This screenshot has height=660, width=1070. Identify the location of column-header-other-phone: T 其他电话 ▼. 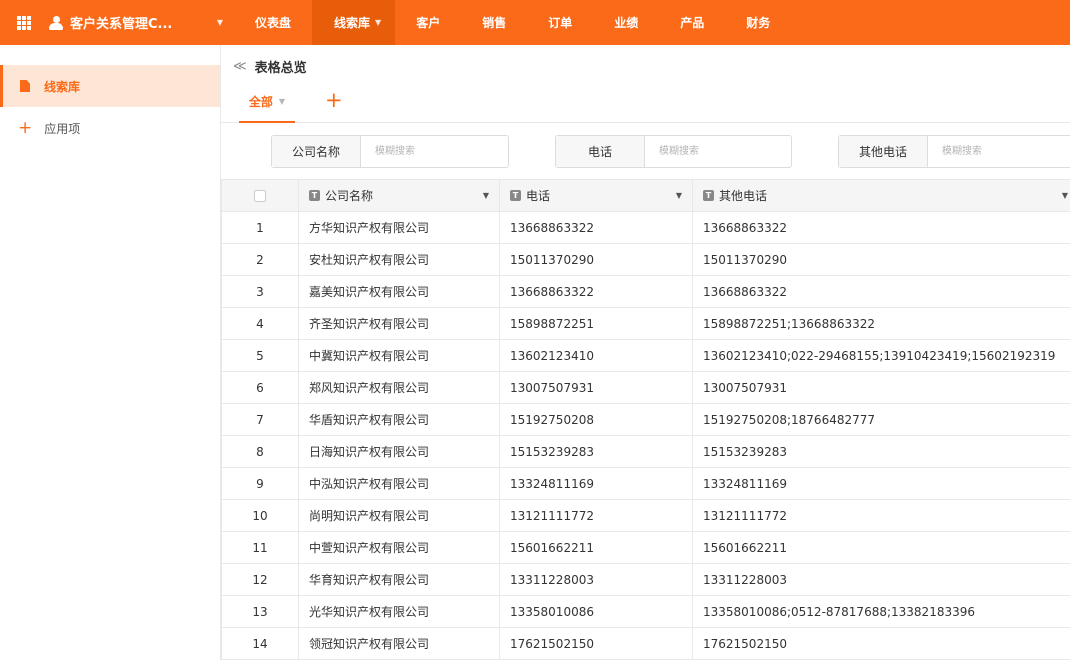
(881, 195).